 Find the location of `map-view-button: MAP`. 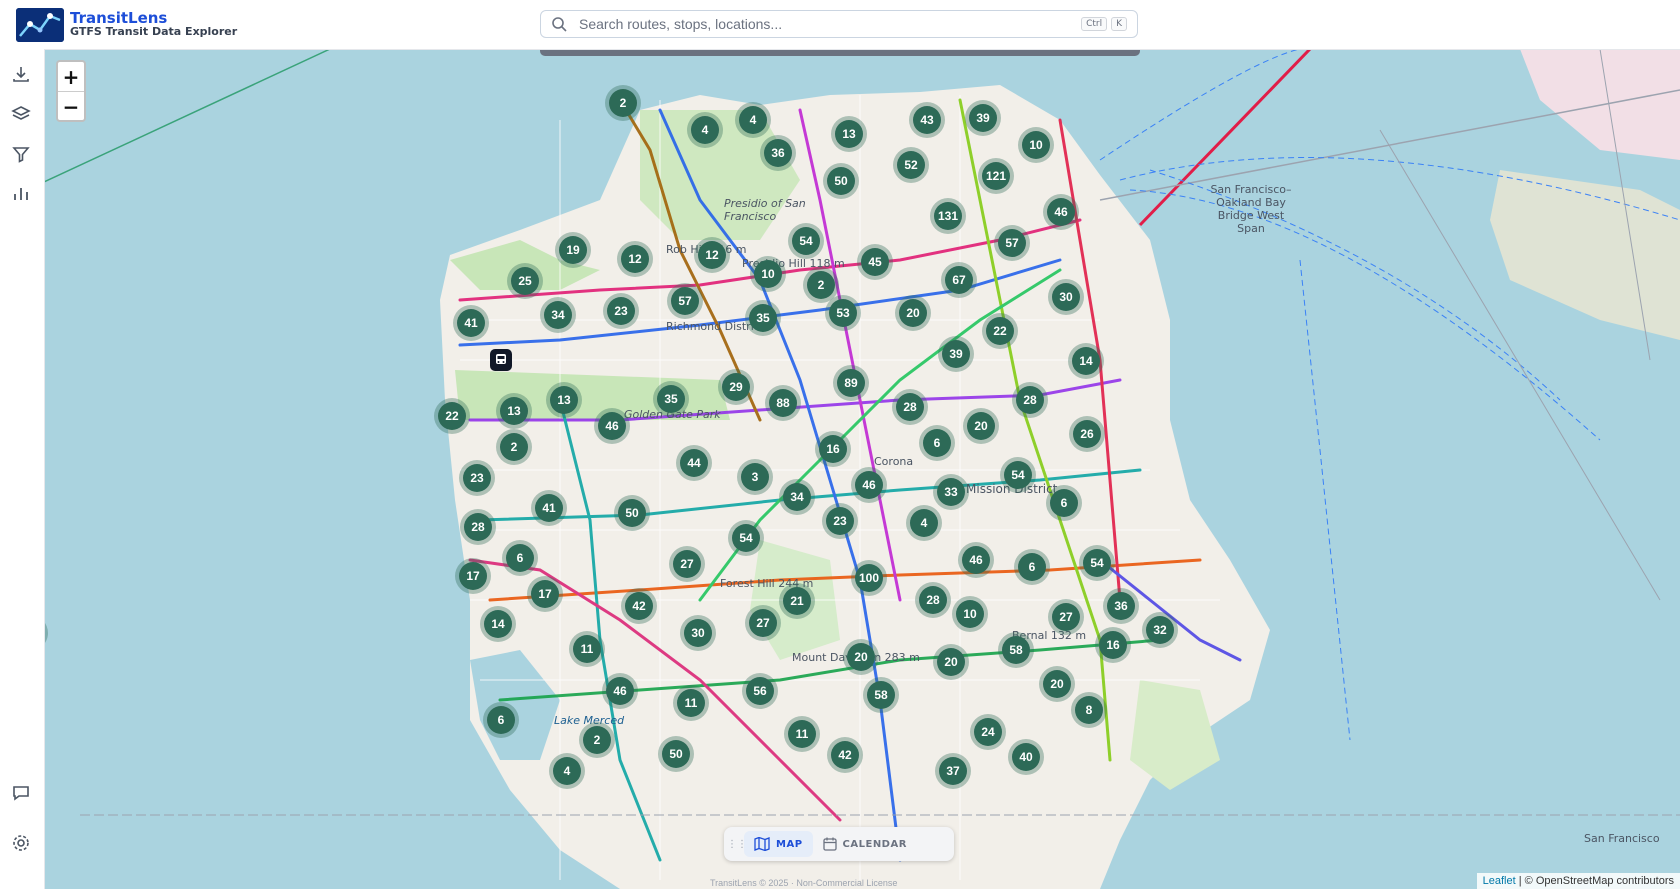

map-view-button: MAP is located at coordinates (778, 844).